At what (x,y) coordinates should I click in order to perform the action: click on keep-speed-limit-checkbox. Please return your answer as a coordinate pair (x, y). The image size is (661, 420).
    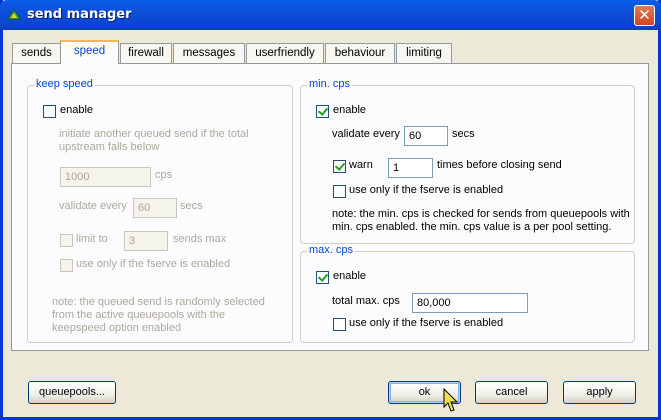
    Looking at the image, I should click on (66, 240).